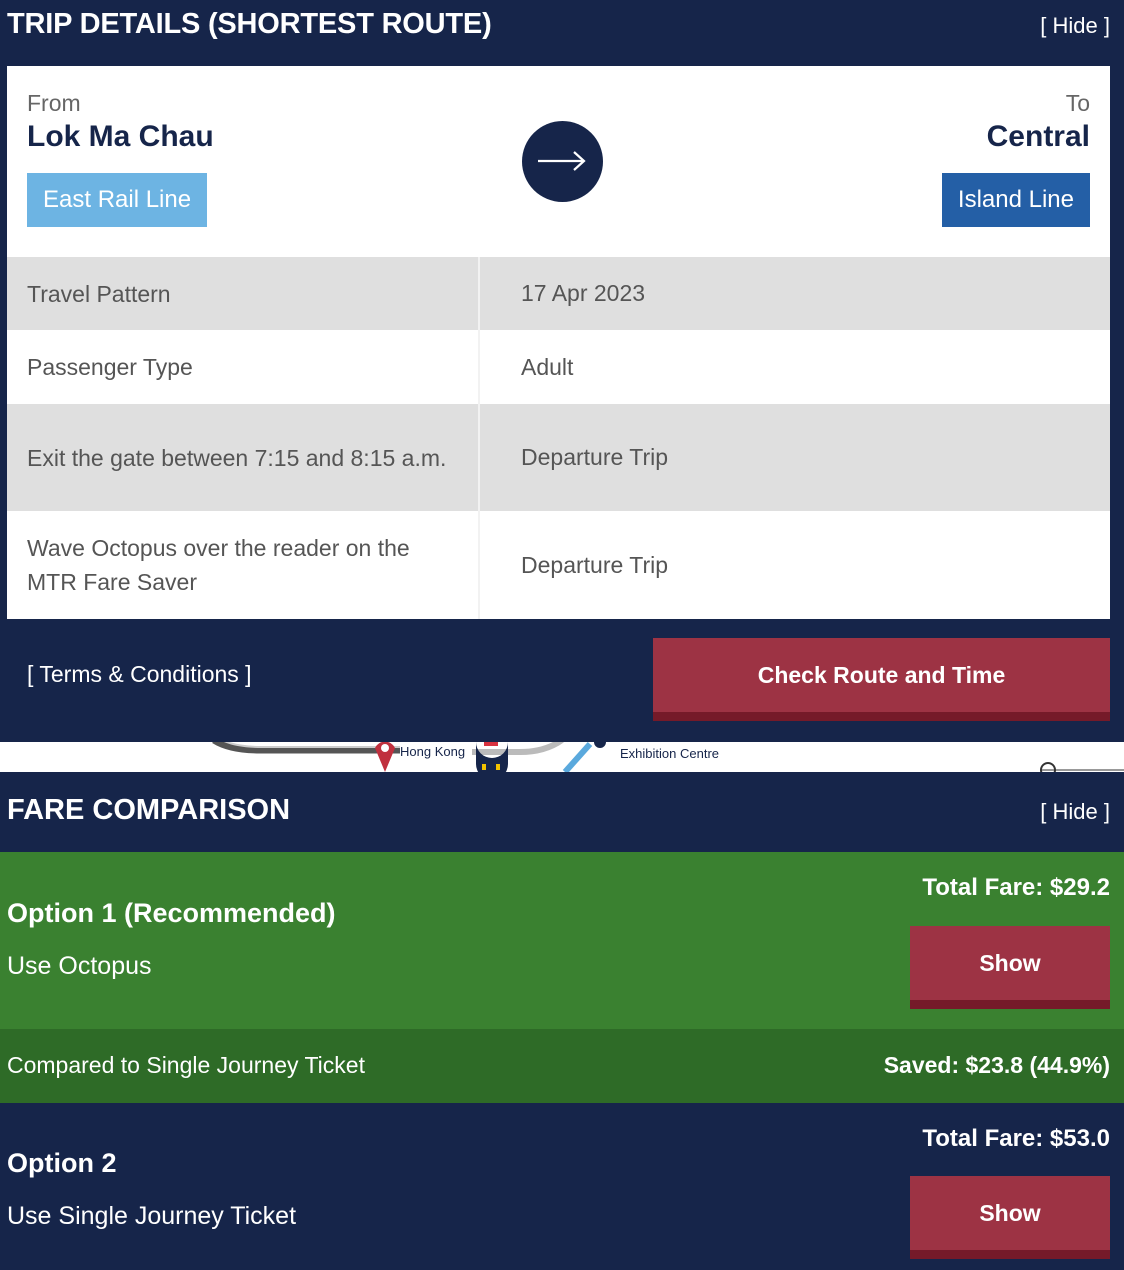  What do you see at coordinates (54, 103) in the screenshot?
I see `from-label: From` at bounding box center [54, 103].